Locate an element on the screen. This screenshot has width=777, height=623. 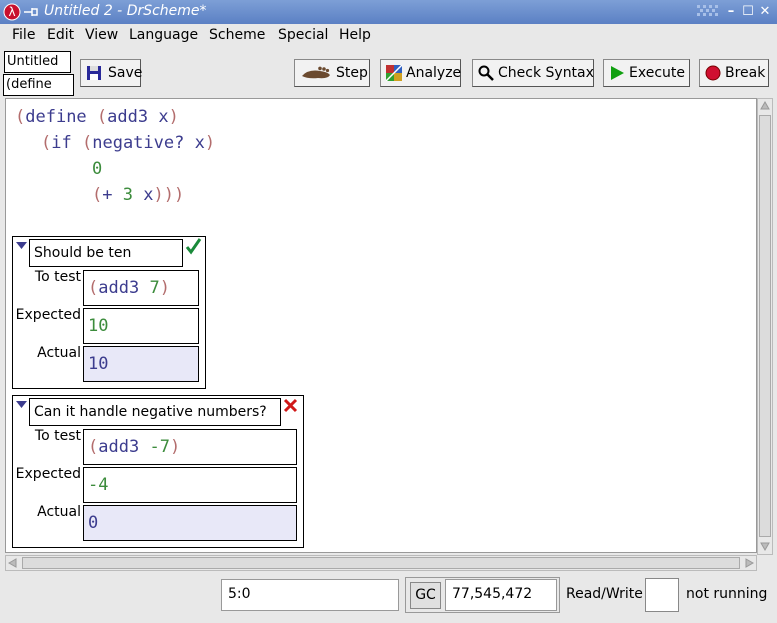
window-title: Untitled 2 - DrScheme* is located at coordinates (125, 11).